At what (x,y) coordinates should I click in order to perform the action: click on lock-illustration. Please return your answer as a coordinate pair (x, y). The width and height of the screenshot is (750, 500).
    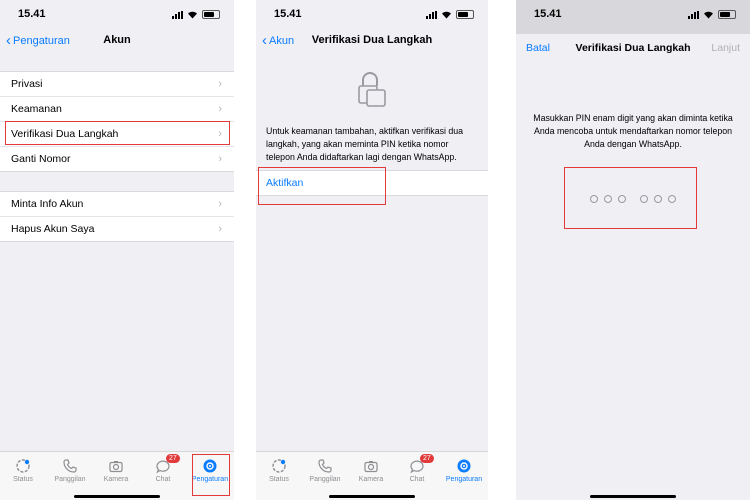
    Looking at the image, I should click on (372, 91).